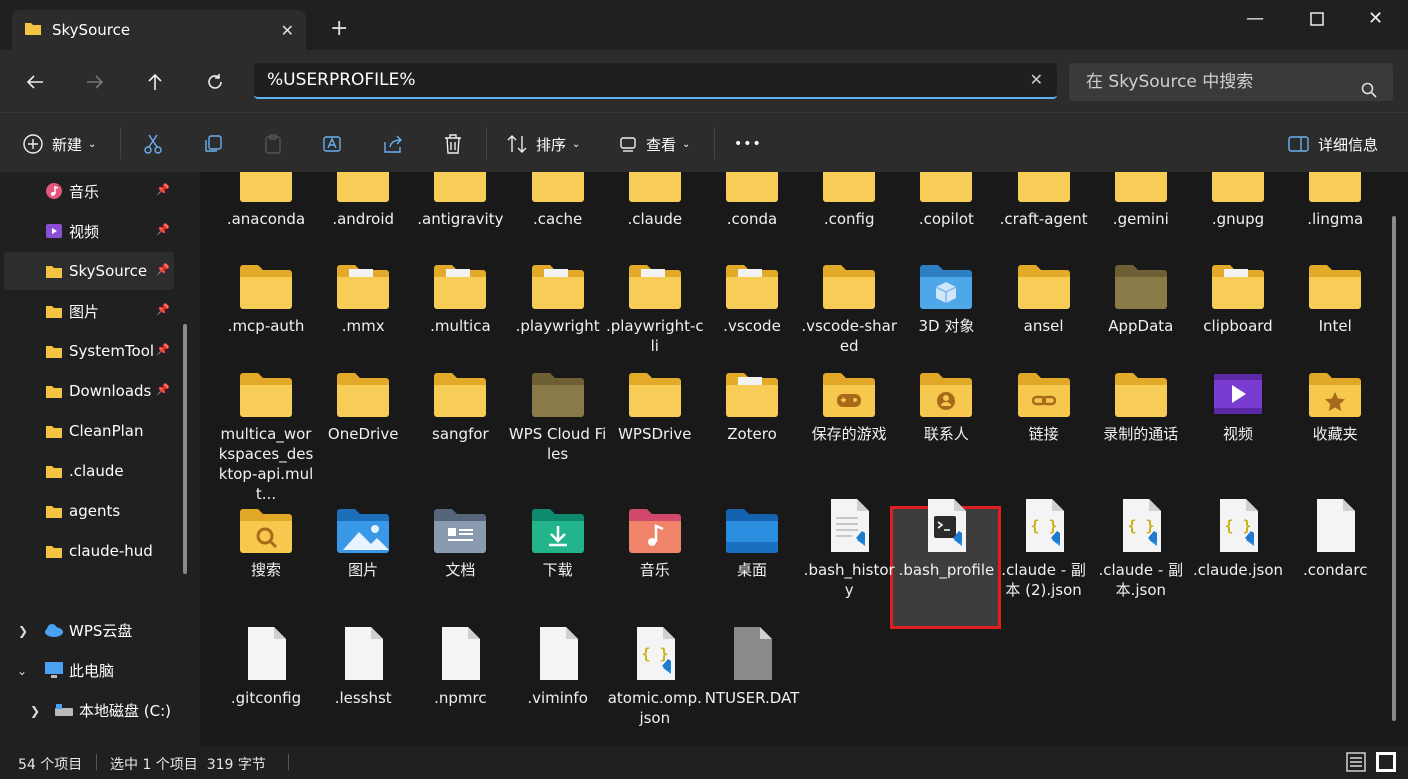  What do you see at coordinates (89, 431) in the screenshot?
I see `sidebar-item-cleanplan: CleanPlan` at bounding box center [89, 431].